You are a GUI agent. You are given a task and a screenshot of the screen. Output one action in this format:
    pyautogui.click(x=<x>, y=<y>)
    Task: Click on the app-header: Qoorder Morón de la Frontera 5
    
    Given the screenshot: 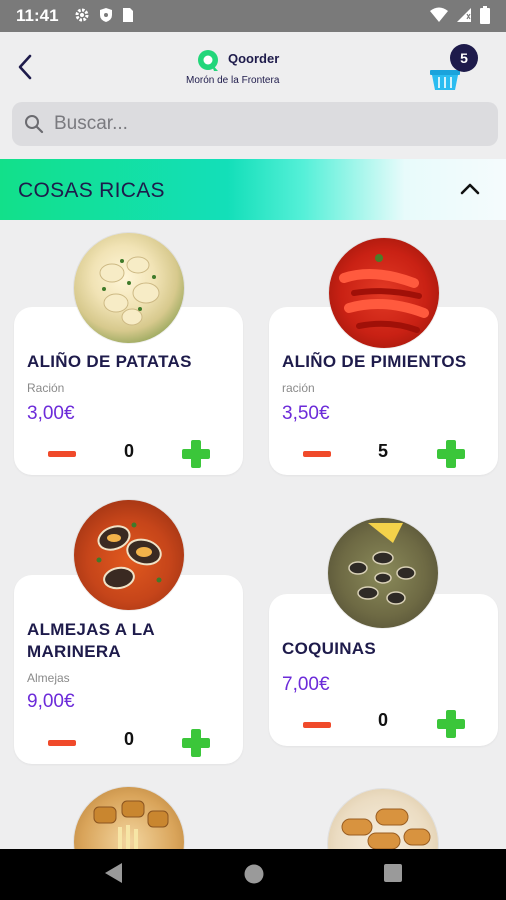 What is the action you would take?
    pyautogui.click(x=253, y=67)
    